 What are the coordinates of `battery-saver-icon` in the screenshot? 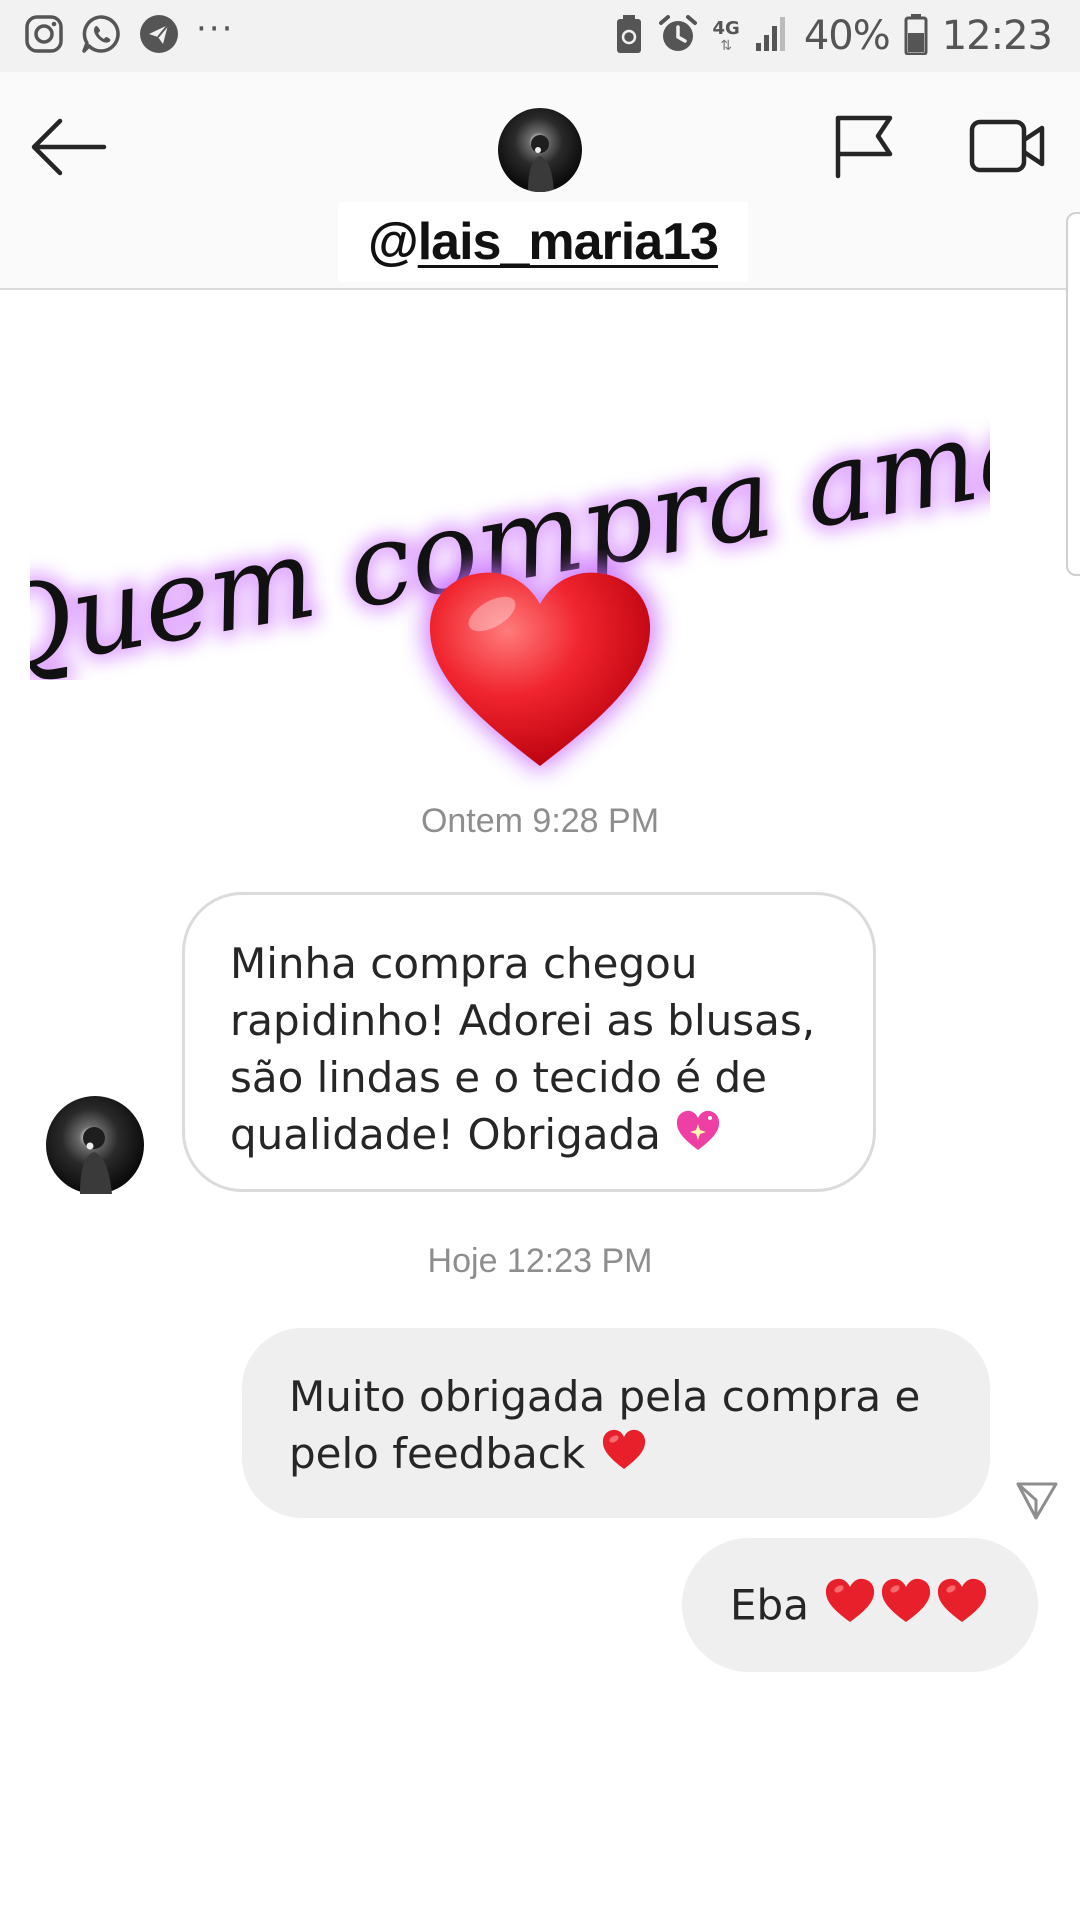 It's located at (629, 36).